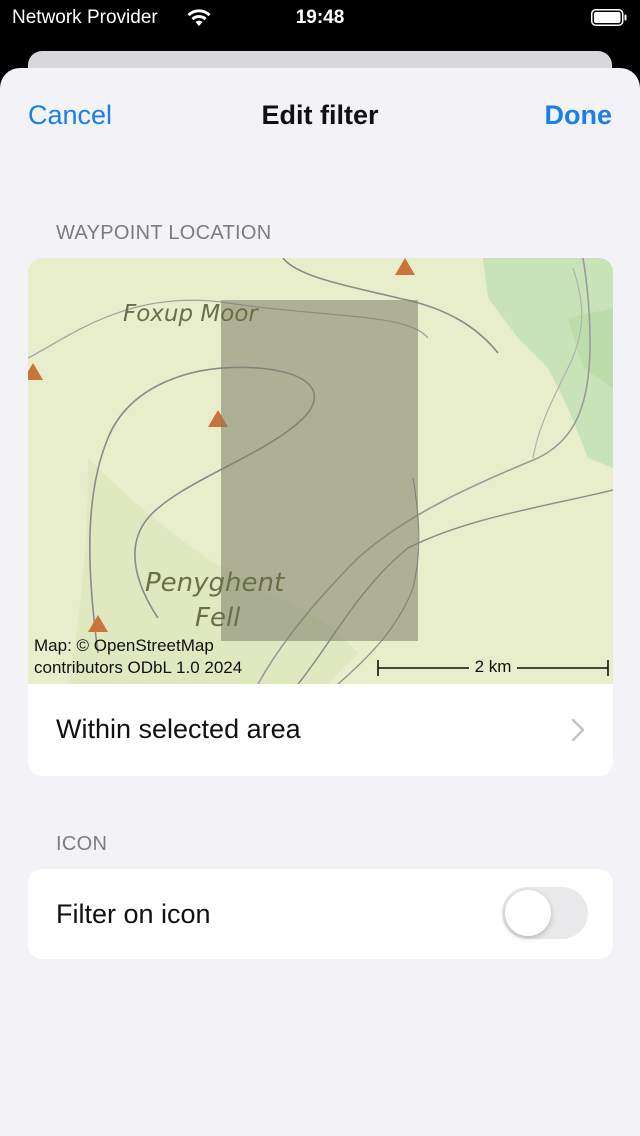 This screenshot has height=1136, width=640. What do you see at coordinates (215, 583) in the screenshot?
I see `map-label: Penyghent` at bounding box center [215, 583].